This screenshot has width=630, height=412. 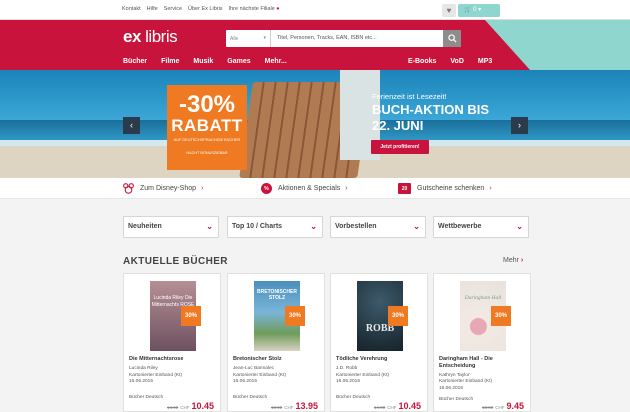 I want to click on cover-text: BRETONISCHER STOLZ, so click(x=277, y=295).